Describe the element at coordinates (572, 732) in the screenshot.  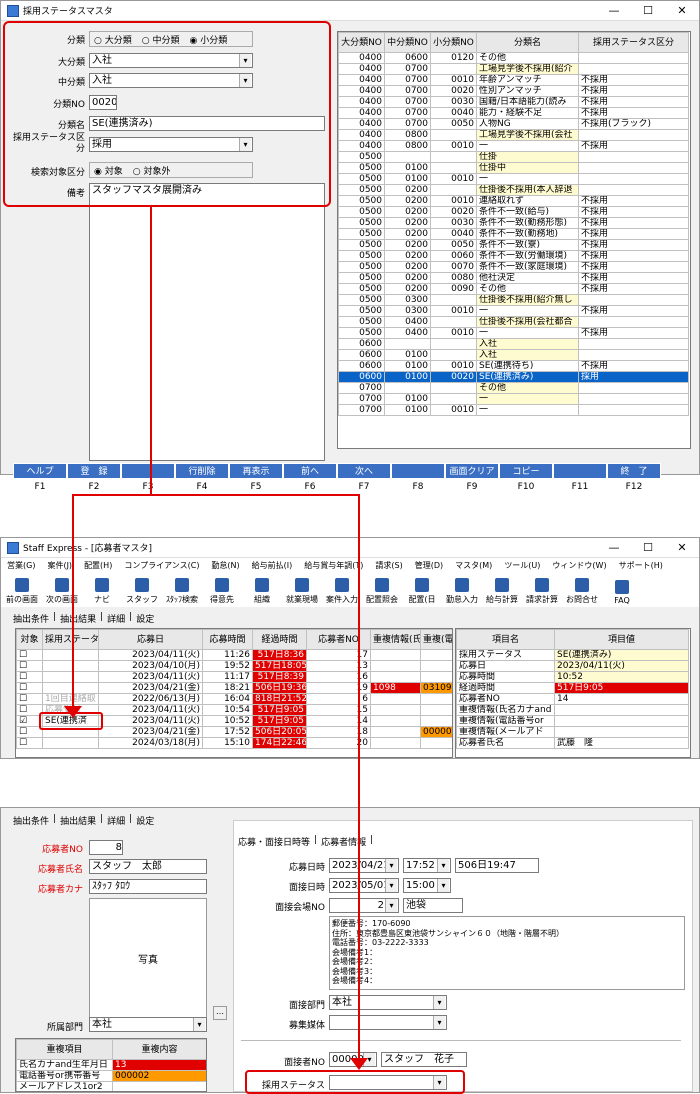
I see `detail-row: 重複情報(メールアド` at that location.